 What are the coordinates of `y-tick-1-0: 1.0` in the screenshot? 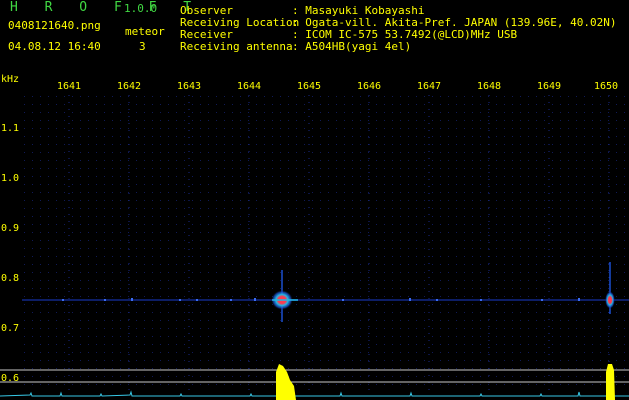 It's located at (10, 178).